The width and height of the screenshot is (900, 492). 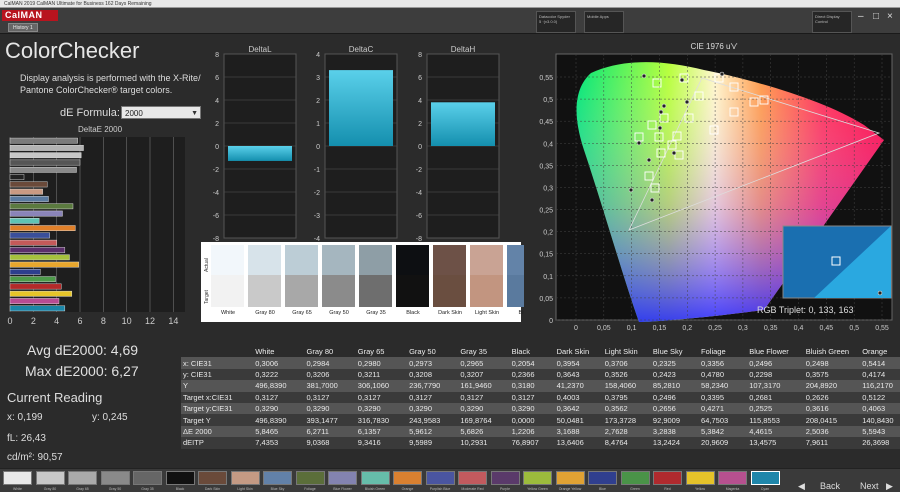 What do you see at coordinates (775, 397) in the screenshot?
I see `table-cell: 0,2681` at bounding box center [775, 397].